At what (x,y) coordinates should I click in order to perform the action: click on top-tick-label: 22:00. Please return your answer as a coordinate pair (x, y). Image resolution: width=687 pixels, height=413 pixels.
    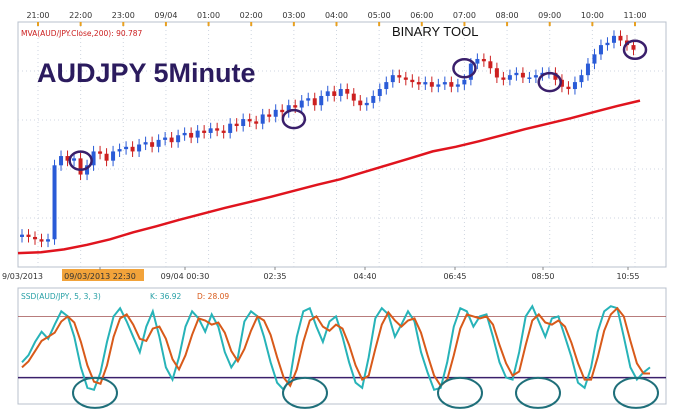
    Looking at the image, I should click on (80, 15).